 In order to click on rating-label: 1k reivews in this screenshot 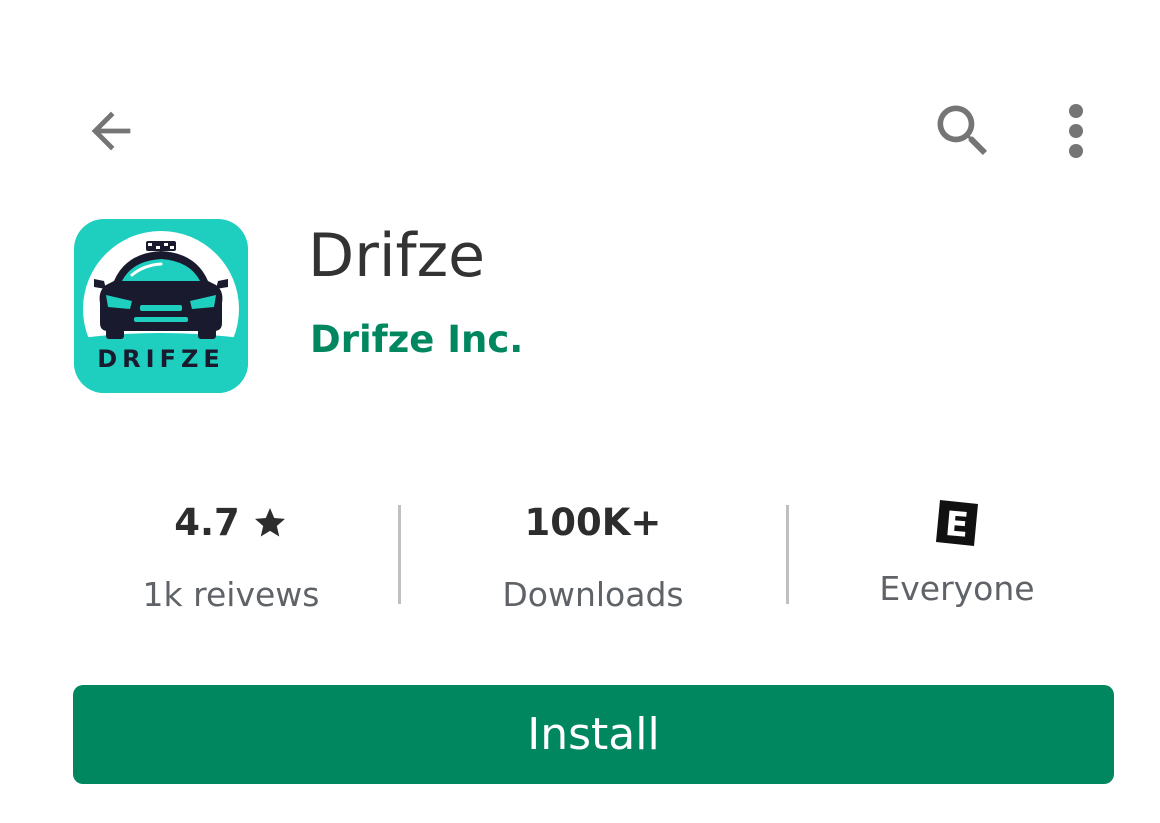, I will do `click(231, 594)`.